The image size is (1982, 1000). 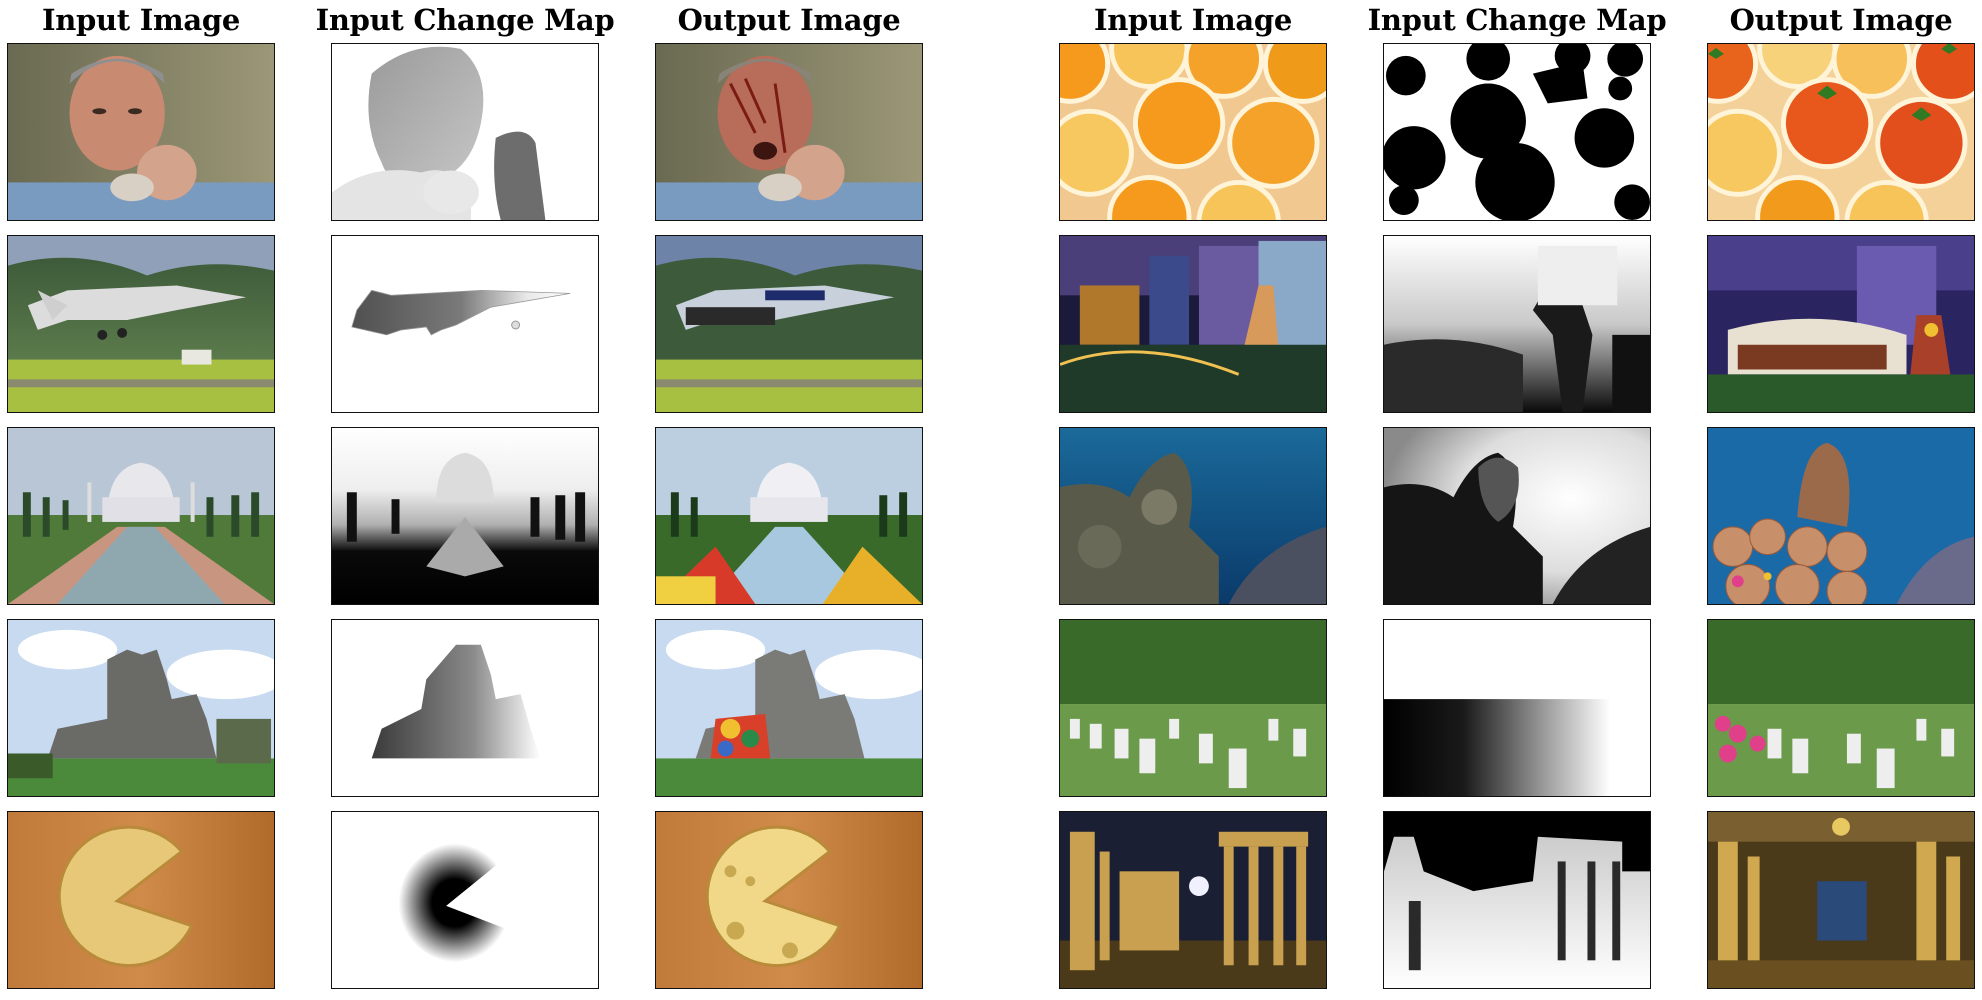 What do you see at coordinates (789, 132) in the screenshot?
I see `image-portrait-output` at bounding box center [789, 132].